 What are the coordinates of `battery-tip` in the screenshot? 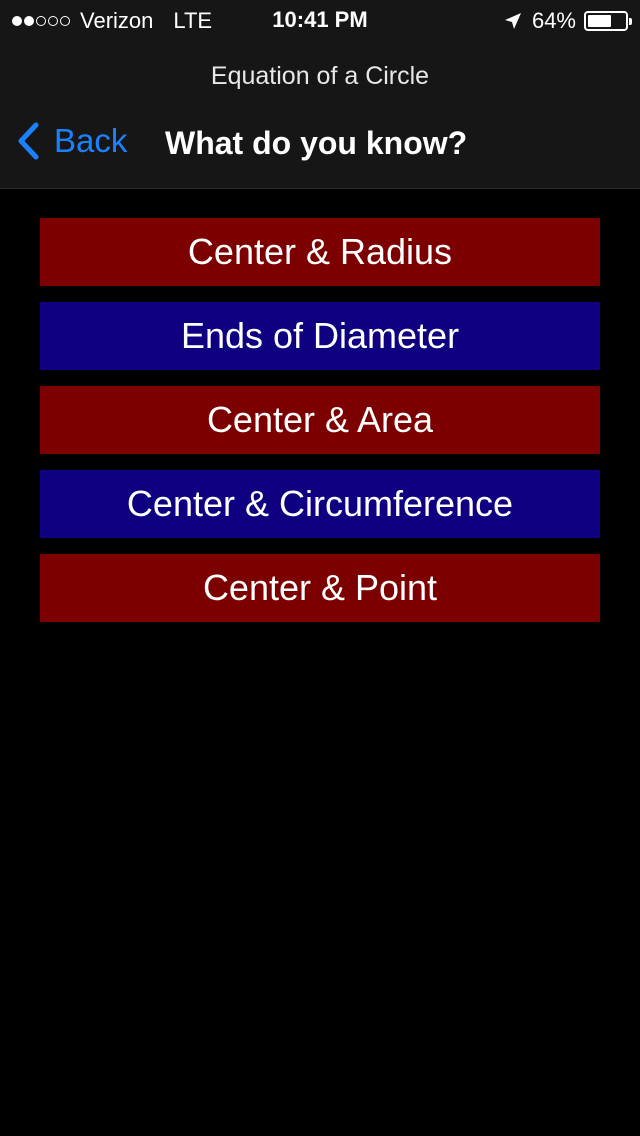 It's located at (630, 21).